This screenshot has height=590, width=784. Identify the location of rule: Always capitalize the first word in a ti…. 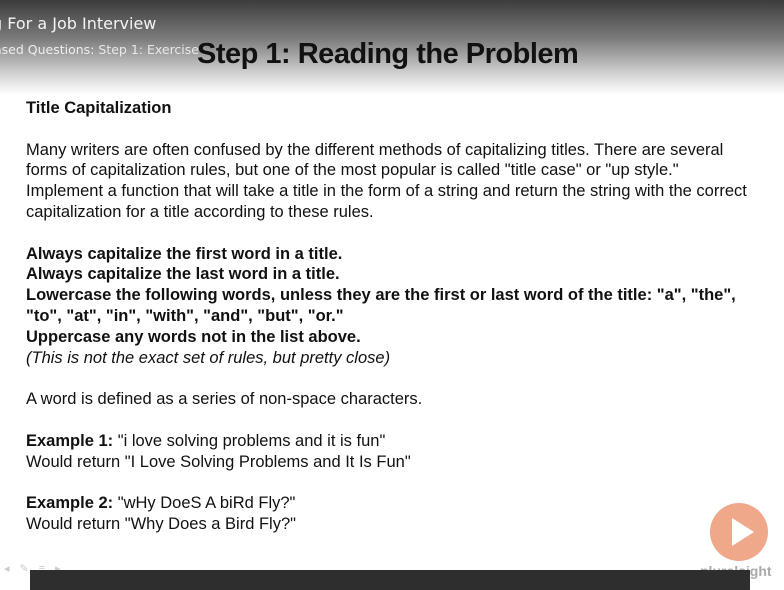
(184, 253).